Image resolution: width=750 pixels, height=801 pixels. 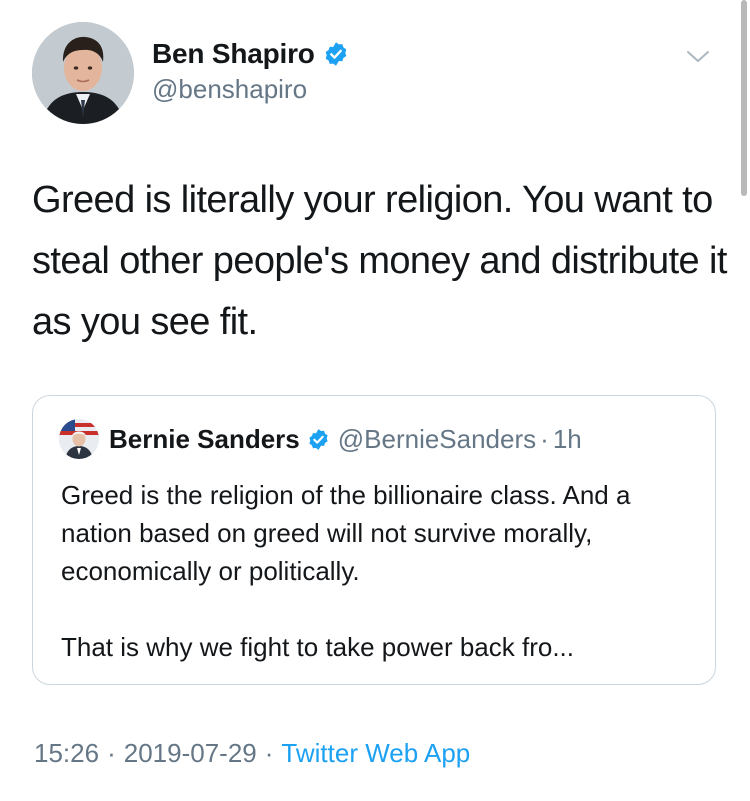 What do you see at coordinates (190, 753) in the screenshot?
I see `tweet-date: 2019-07-29` at bounding box center [190, 753].